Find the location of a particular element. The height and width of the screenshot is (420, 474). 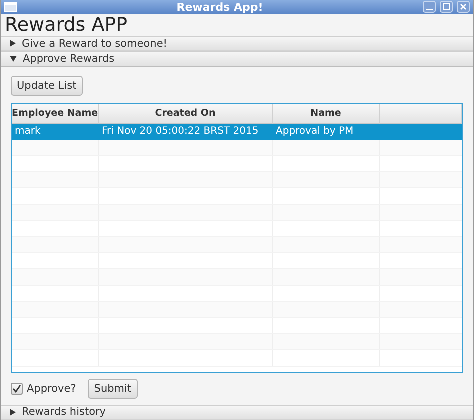

app-heading: Rewards APP is located at coordinates (66, 25).